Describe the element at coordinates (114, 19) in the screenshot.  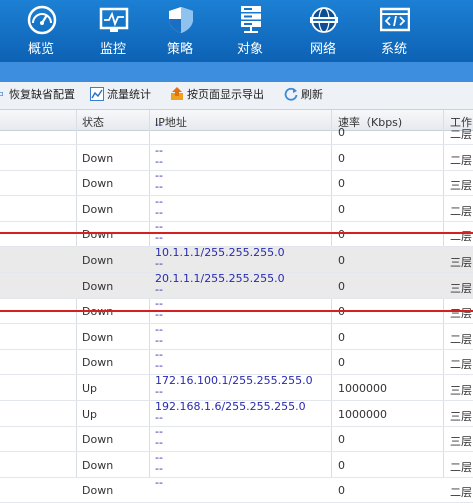
I see `monitor-icon` at that location.